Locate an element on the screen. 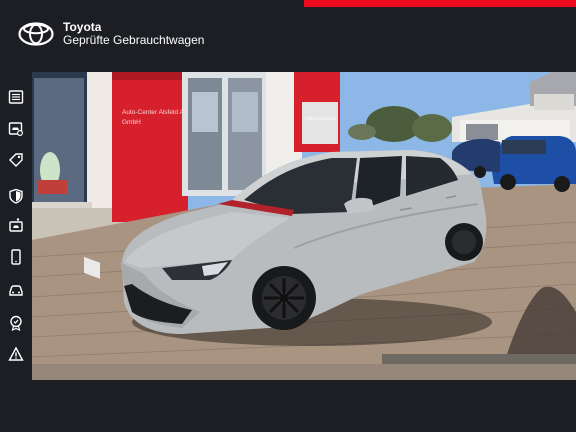  brand-accent-bar is located at coordinates (440, 3).